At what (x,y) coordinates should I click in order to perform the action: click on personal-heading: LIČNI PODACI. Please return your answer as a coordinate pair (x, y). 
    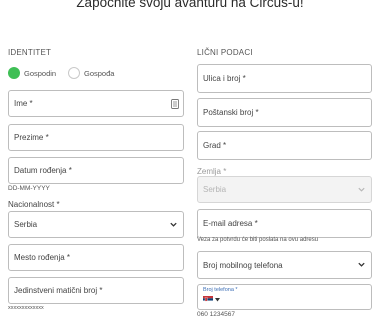
    Looking at the image, I should click on (225, 52).